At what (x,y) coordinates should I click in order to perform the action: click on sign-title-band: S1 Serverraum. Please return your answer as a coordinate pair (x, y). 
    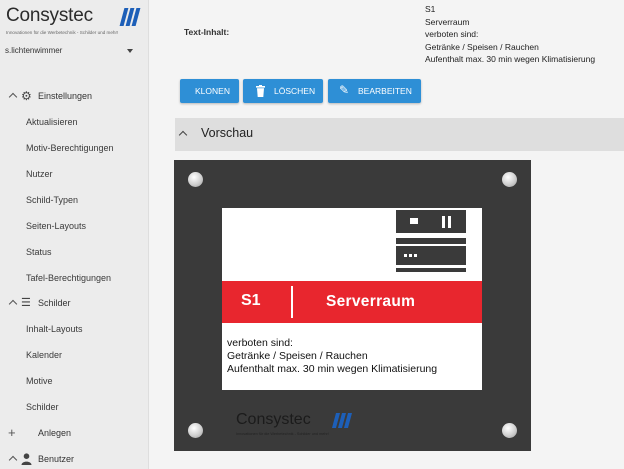
    Looking at the image, I should click on (352, 302).